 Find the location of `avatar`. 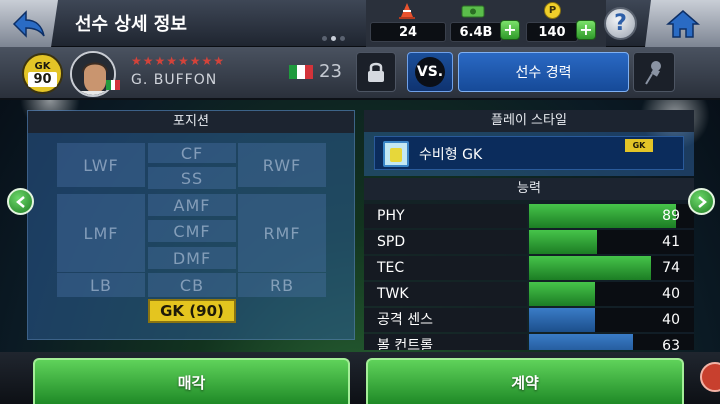

avatar is located at coordinates (93, 74).